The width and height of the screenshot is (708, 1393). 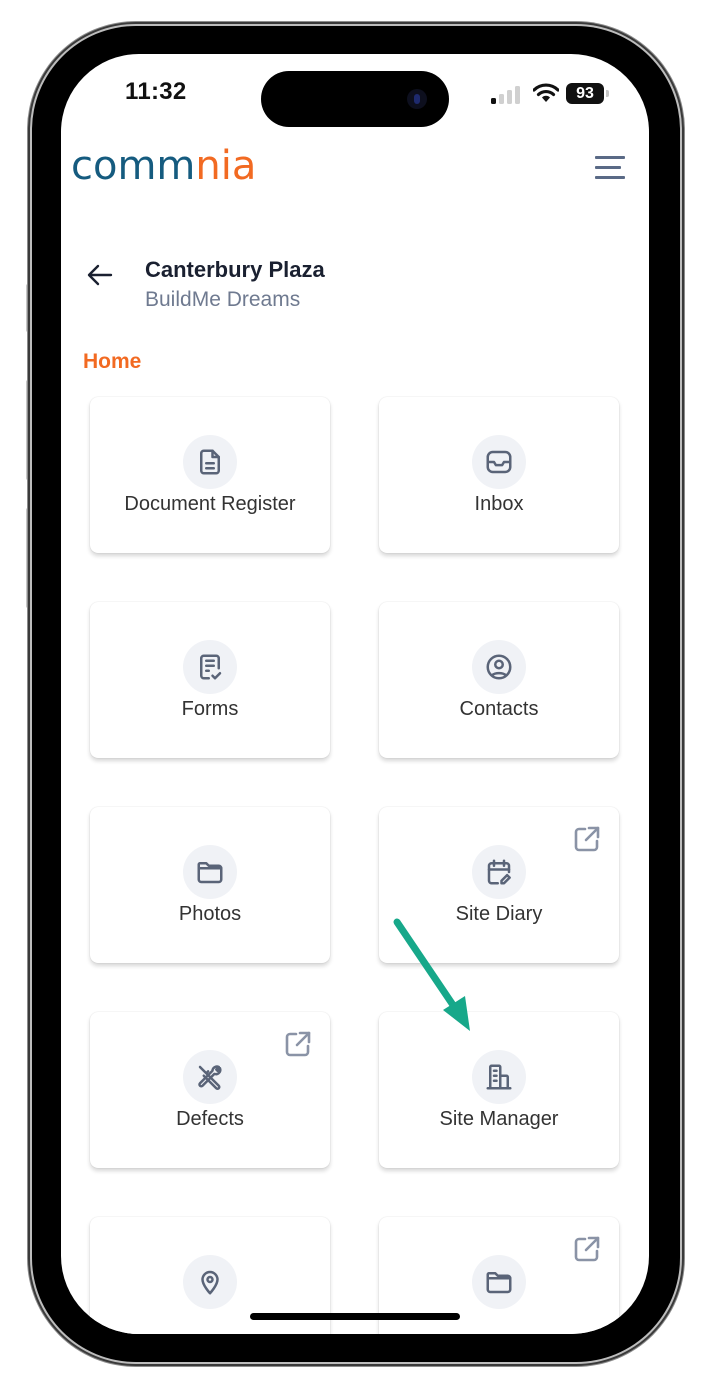 What do you see at coordinates (607, 93) in the screenshot?
I see `battery-tip` at bounding box center [607, 93].